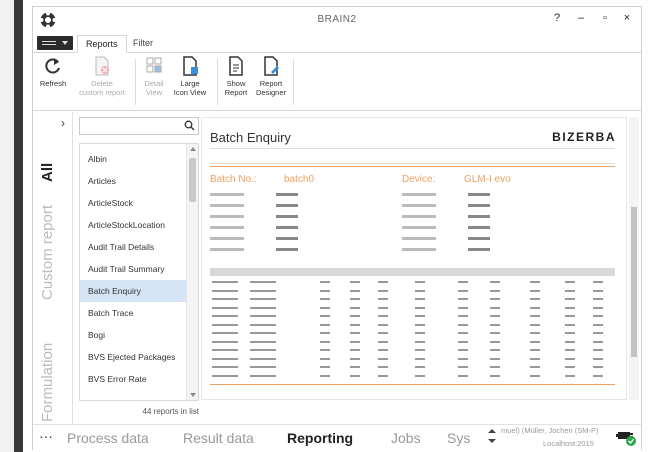 This screenshot has width=649, height=452. What do you see at coordinates (108, 438) in the screenshot?
I see `nav-process-data: Process data` at bounding box center [108, 438].